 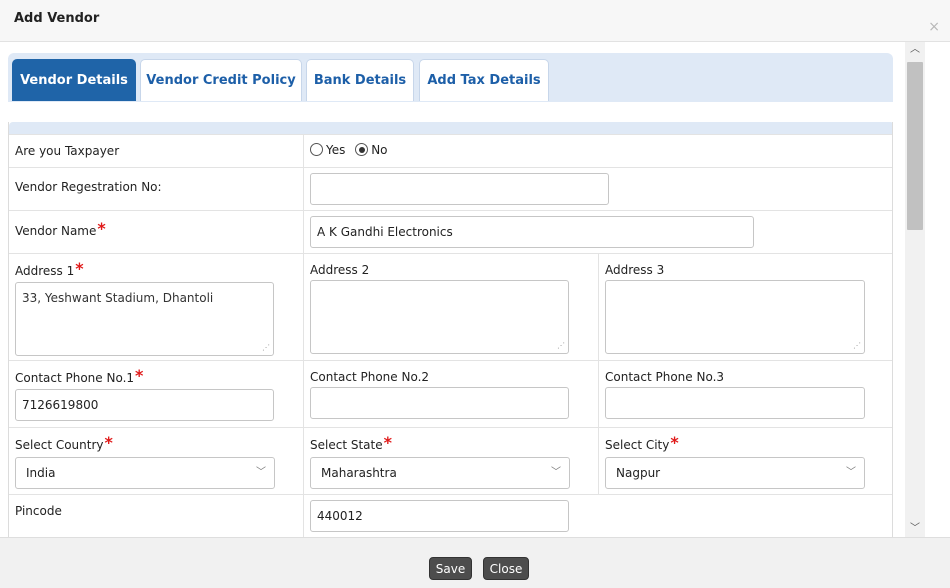 I want to click on phone1-label-text: Contact Phone No.1, so click(x=75, y=378).